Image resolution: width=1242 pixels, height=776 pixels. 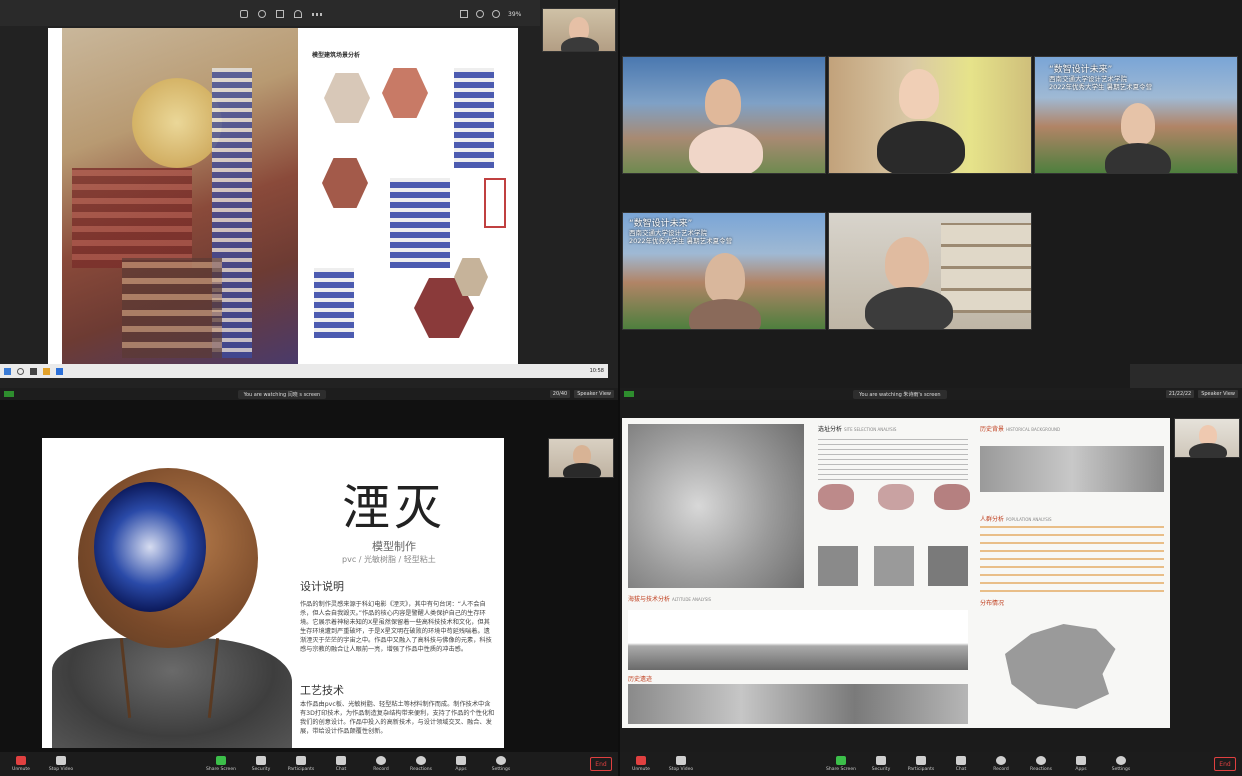 I want to click on toolbar-icons, so click(x=281, y=14).